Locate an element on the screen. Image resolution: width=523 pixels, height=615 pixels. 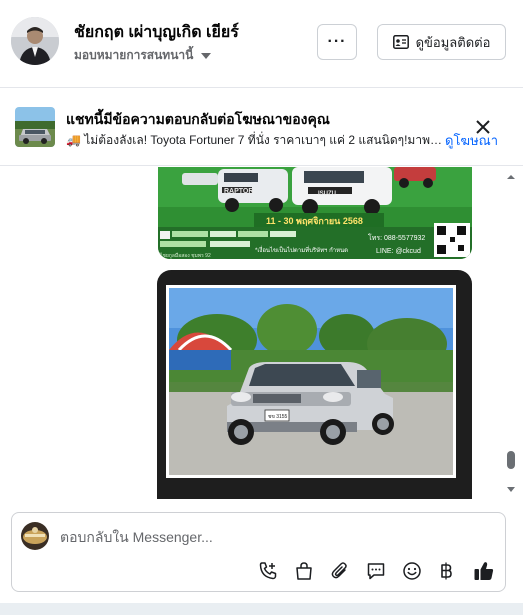
banner-title: แชทนี้มีข้อความตอบกลับต่อโฆษณาของคุณ is located at coordinates (198, 119).